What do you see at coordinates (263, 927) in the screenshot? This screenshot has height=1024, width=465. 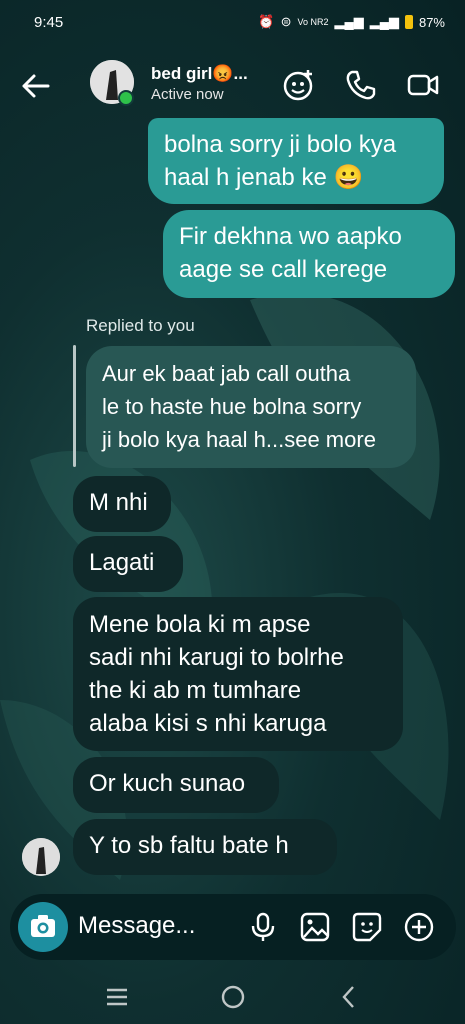 I see `microphone-icon` at bounding box center [263, 927].